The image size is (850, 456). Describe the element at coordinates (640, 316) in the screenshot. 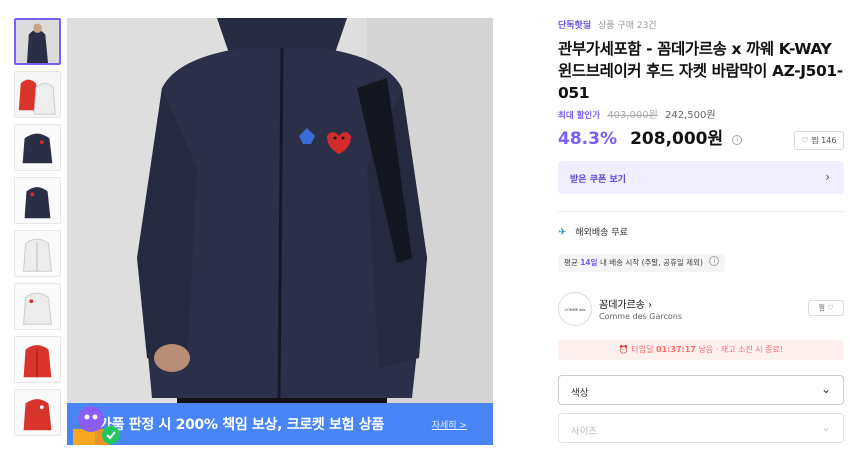

I see `brand-subtitle: Comme des Garcons` at that location.